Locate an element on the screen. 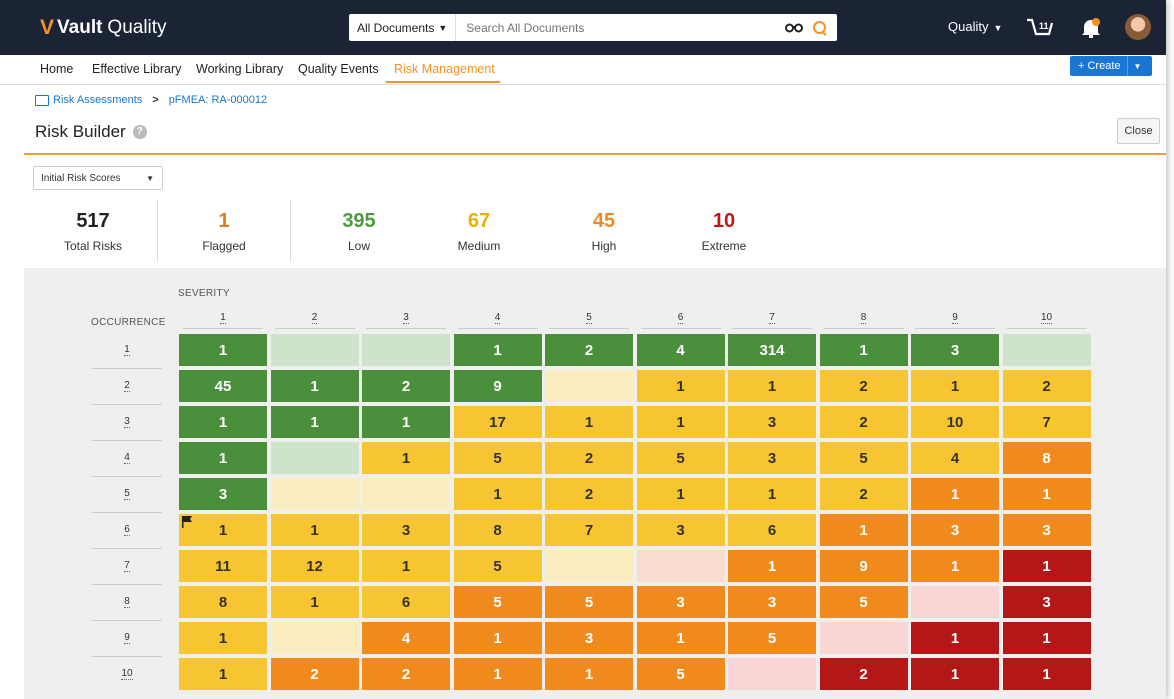  risk-cell-o3-s4: 17 is located at coordinates (497, 422).